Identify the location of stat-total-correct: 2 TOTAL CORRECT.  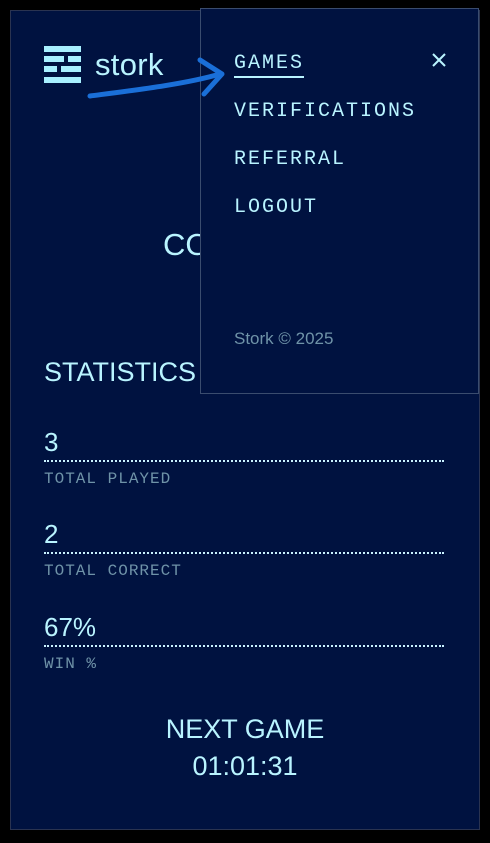
(244, 549).